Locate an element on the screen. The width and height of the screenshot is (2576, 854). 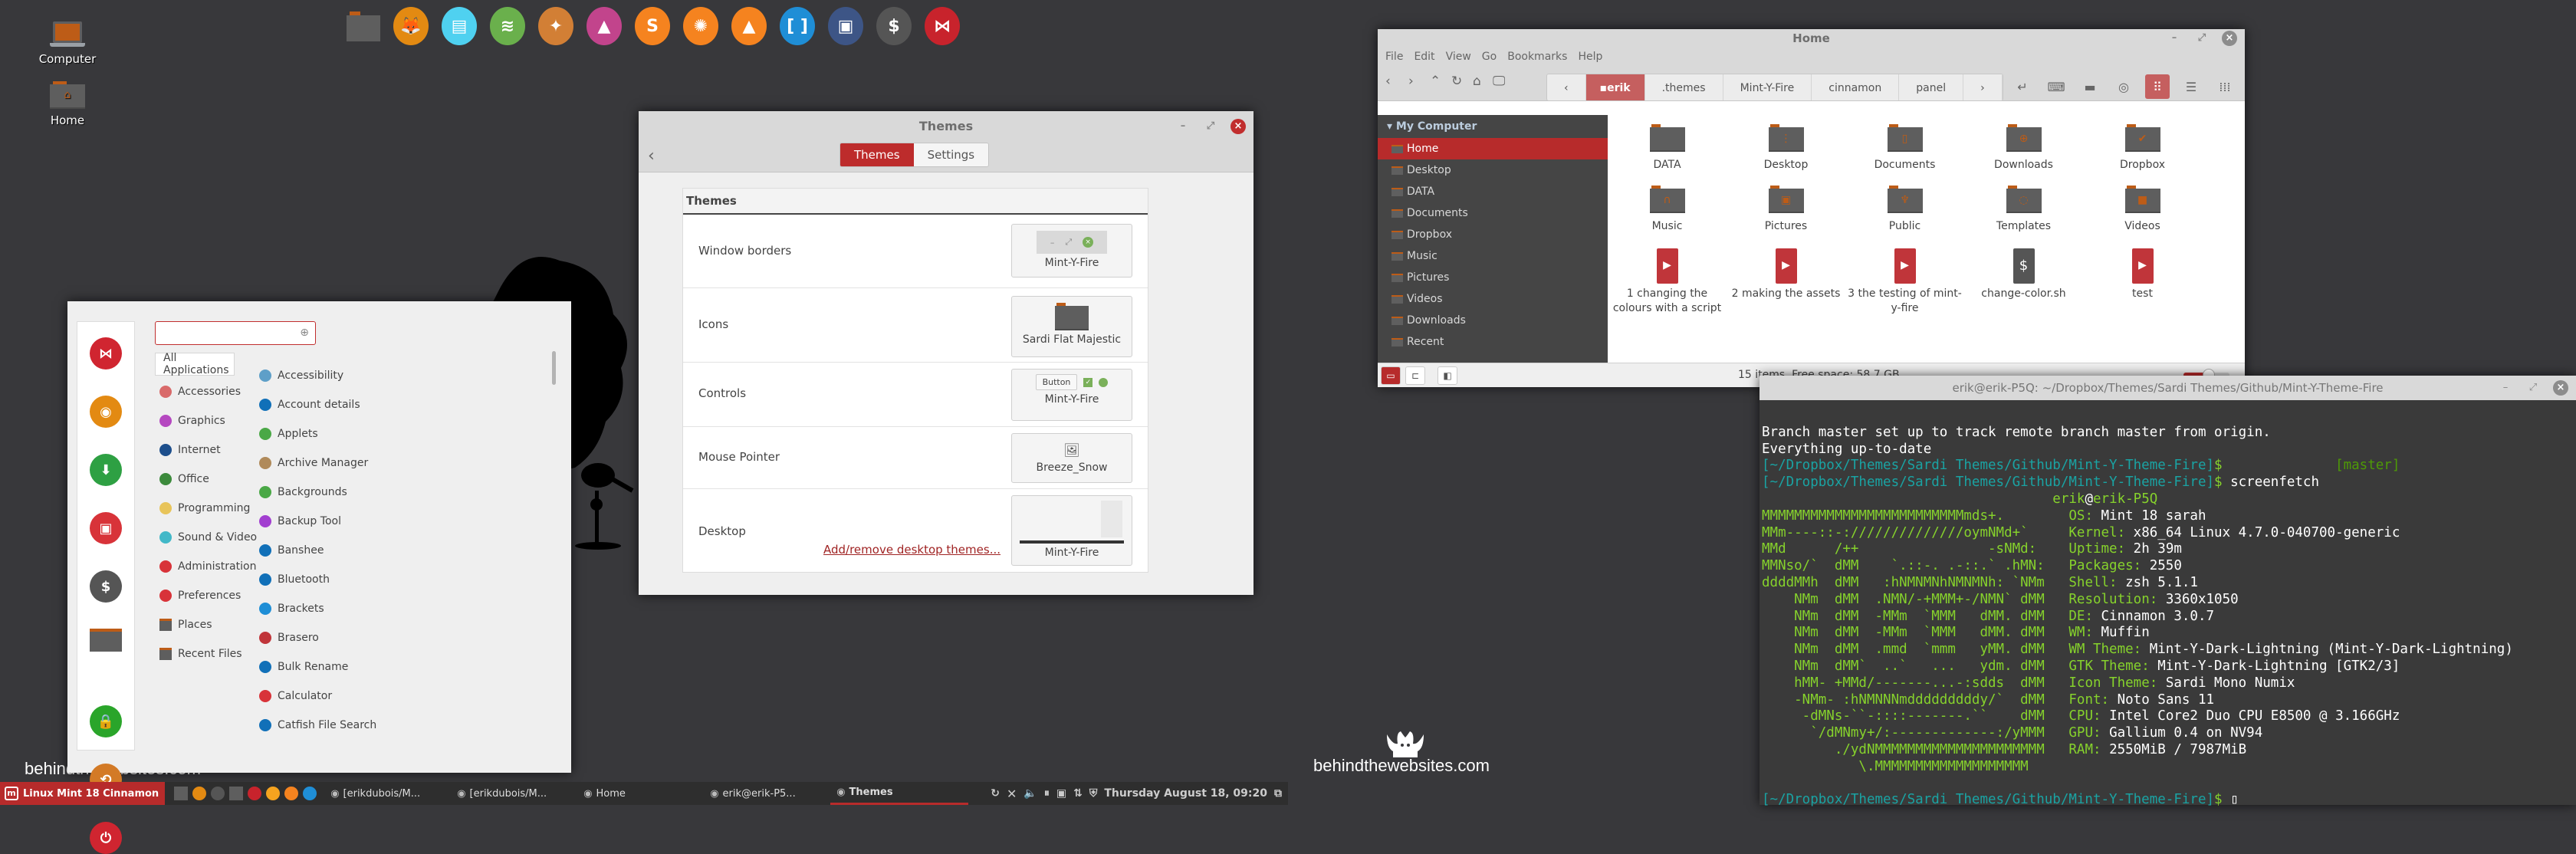
dock-item-image-viewer: ▣ is located at coordinates (846, 26).